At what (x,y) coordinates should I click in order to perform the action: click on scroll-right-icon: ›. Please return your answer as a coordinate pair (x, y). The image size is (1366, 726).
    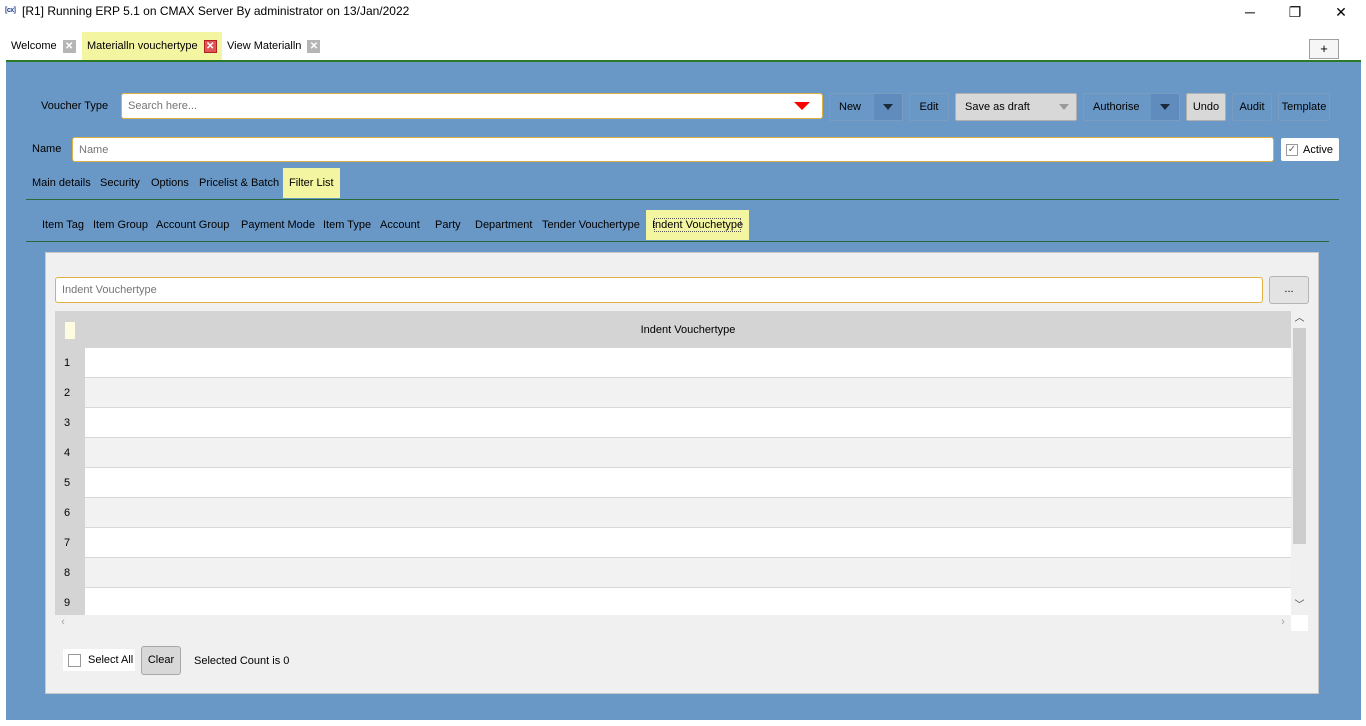
    Looking at the image, I should click on (1283, 623).